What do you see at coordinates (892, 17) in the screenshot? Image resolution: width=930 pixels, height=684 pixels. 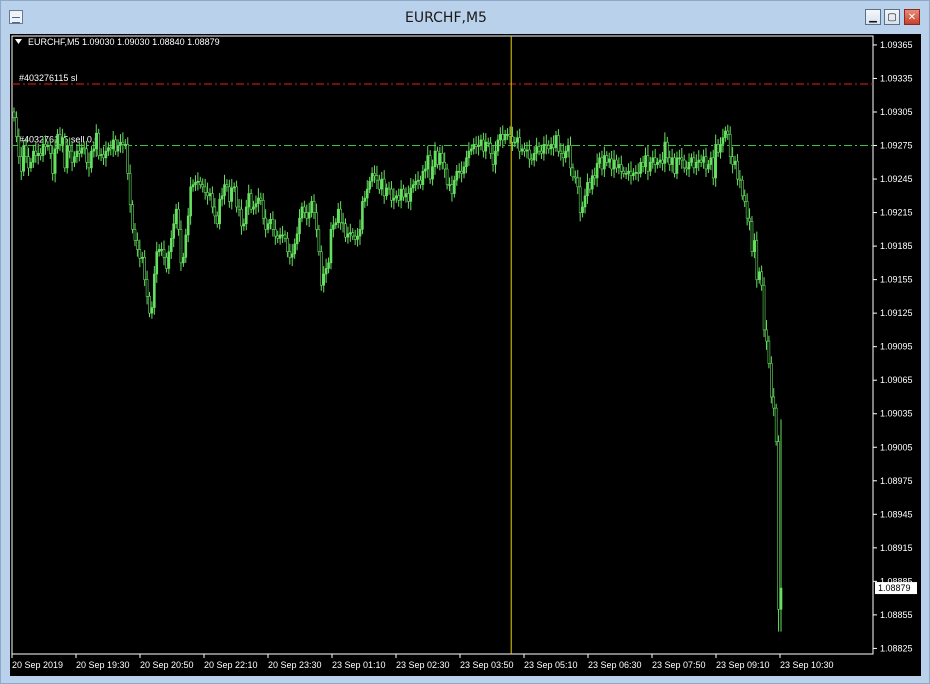 I see `maximize-button: ▢` at bounding box center [892, 17].